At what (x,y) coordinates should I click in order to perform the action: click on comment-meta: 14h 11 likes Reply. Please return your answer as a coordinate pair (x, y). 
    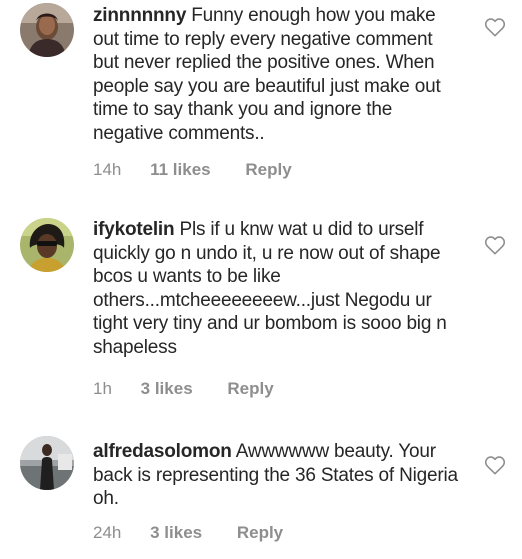
    Looking at the image, I should click on (192, 170).